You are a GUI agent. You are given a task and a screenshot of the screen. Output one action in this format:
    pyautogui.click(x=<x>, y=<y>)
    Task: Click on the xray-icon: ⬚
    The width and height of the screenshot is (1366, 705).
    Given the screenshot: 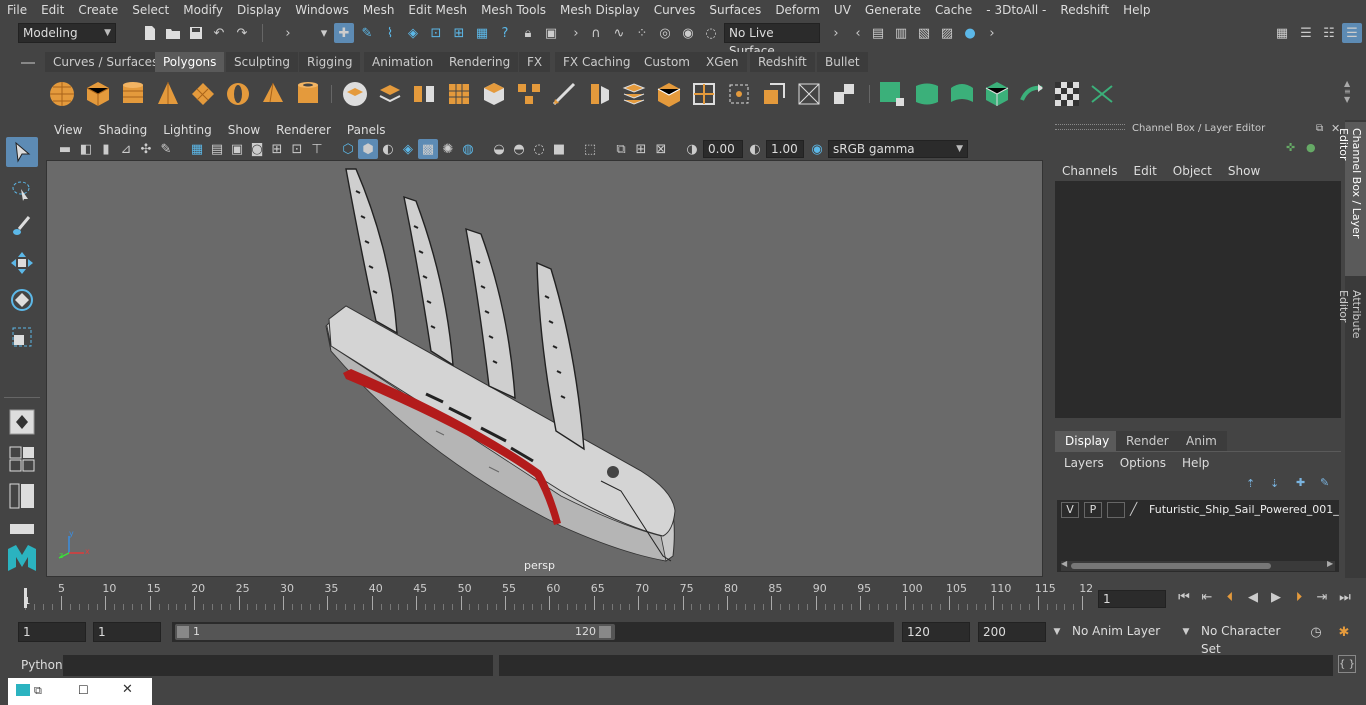 What is the action you would take?
    pyautogui.click(x=590, y=149)
    